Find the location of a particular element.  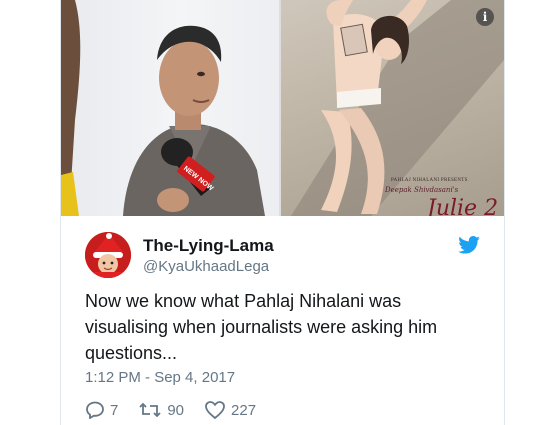

retweet-button: 90 is located at coordinates (161, 410).